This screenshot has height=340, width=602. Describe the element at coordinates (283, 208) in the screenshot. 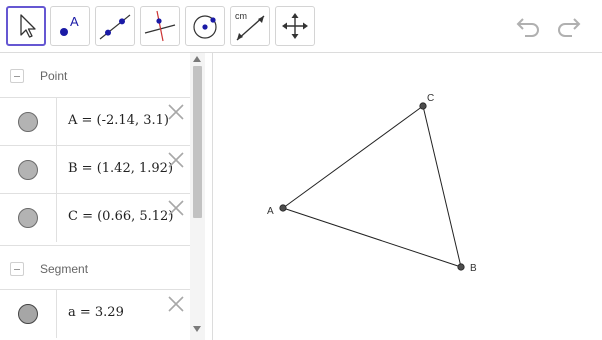

I see `point-A` at that location.